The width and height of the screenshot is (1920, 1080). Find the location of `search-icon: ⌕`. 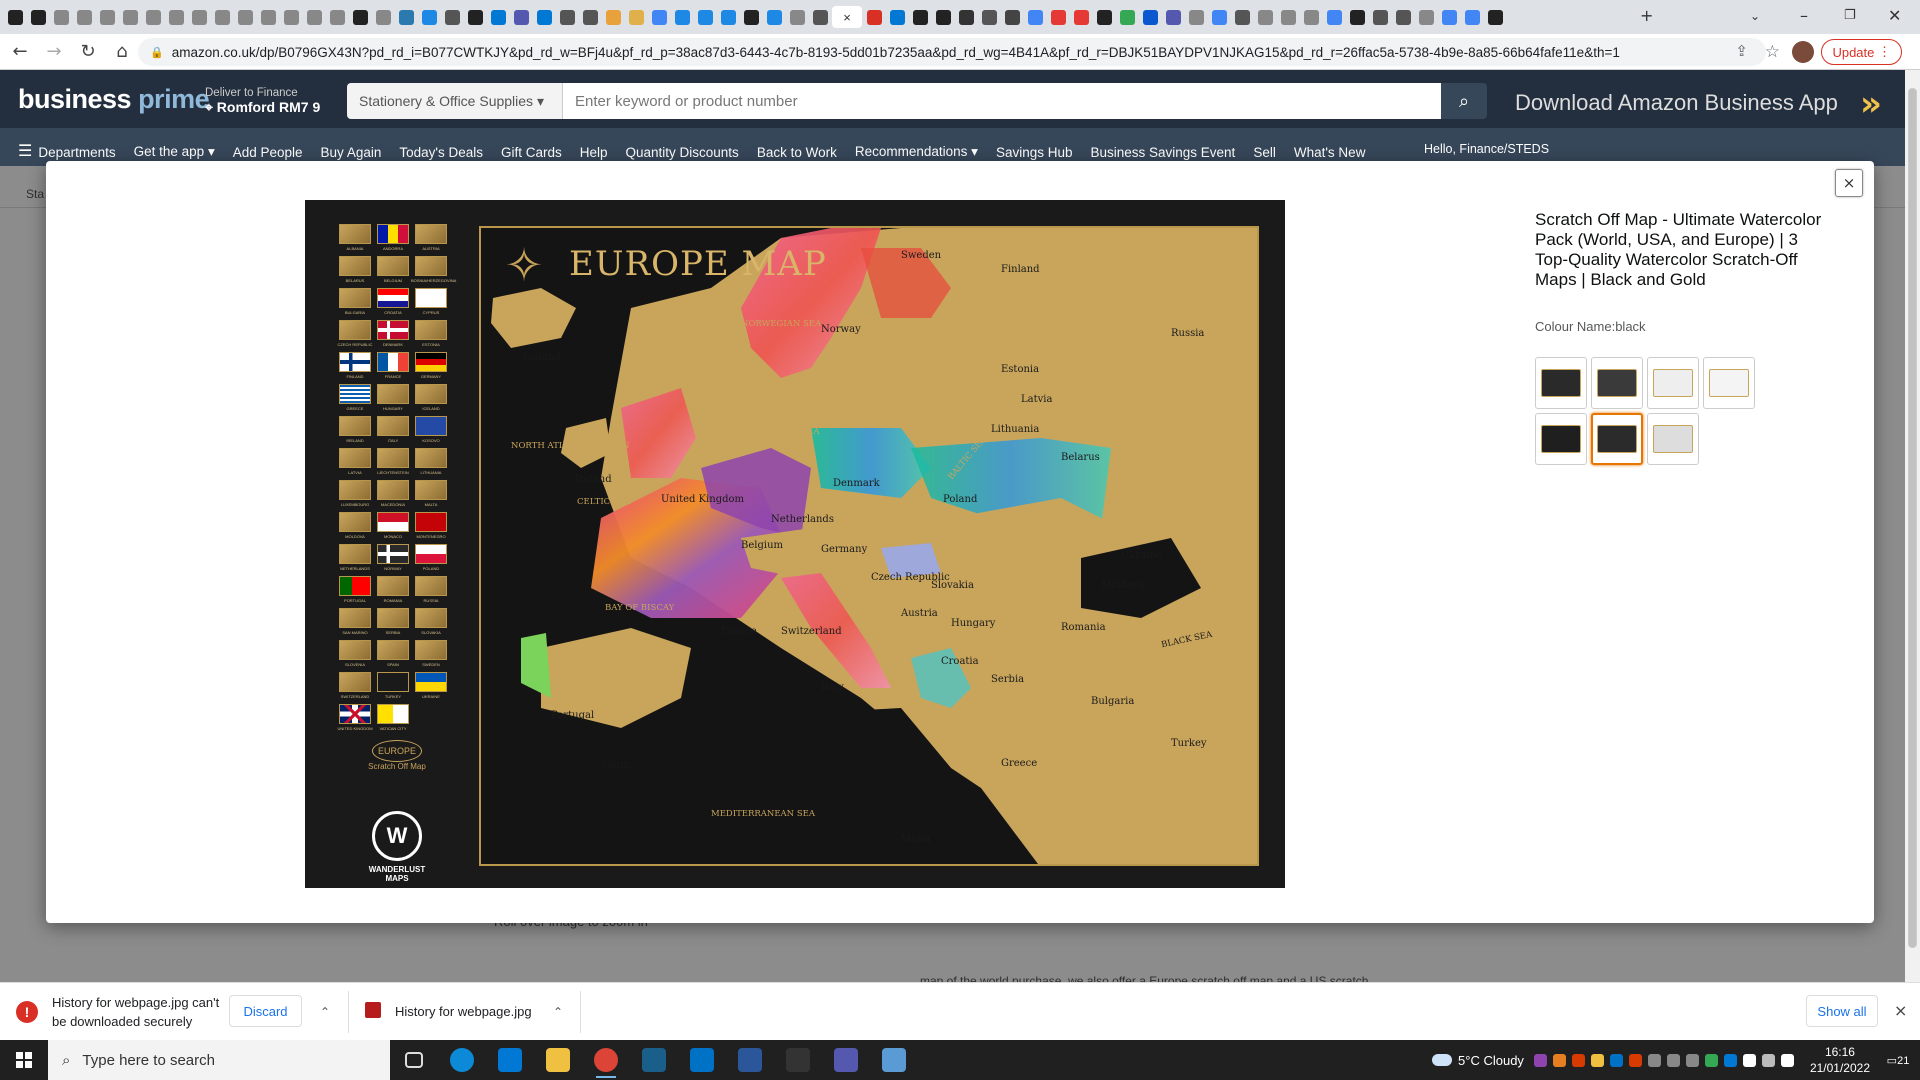

search-icon: ⌕ is located at coordinates (1464, 101).